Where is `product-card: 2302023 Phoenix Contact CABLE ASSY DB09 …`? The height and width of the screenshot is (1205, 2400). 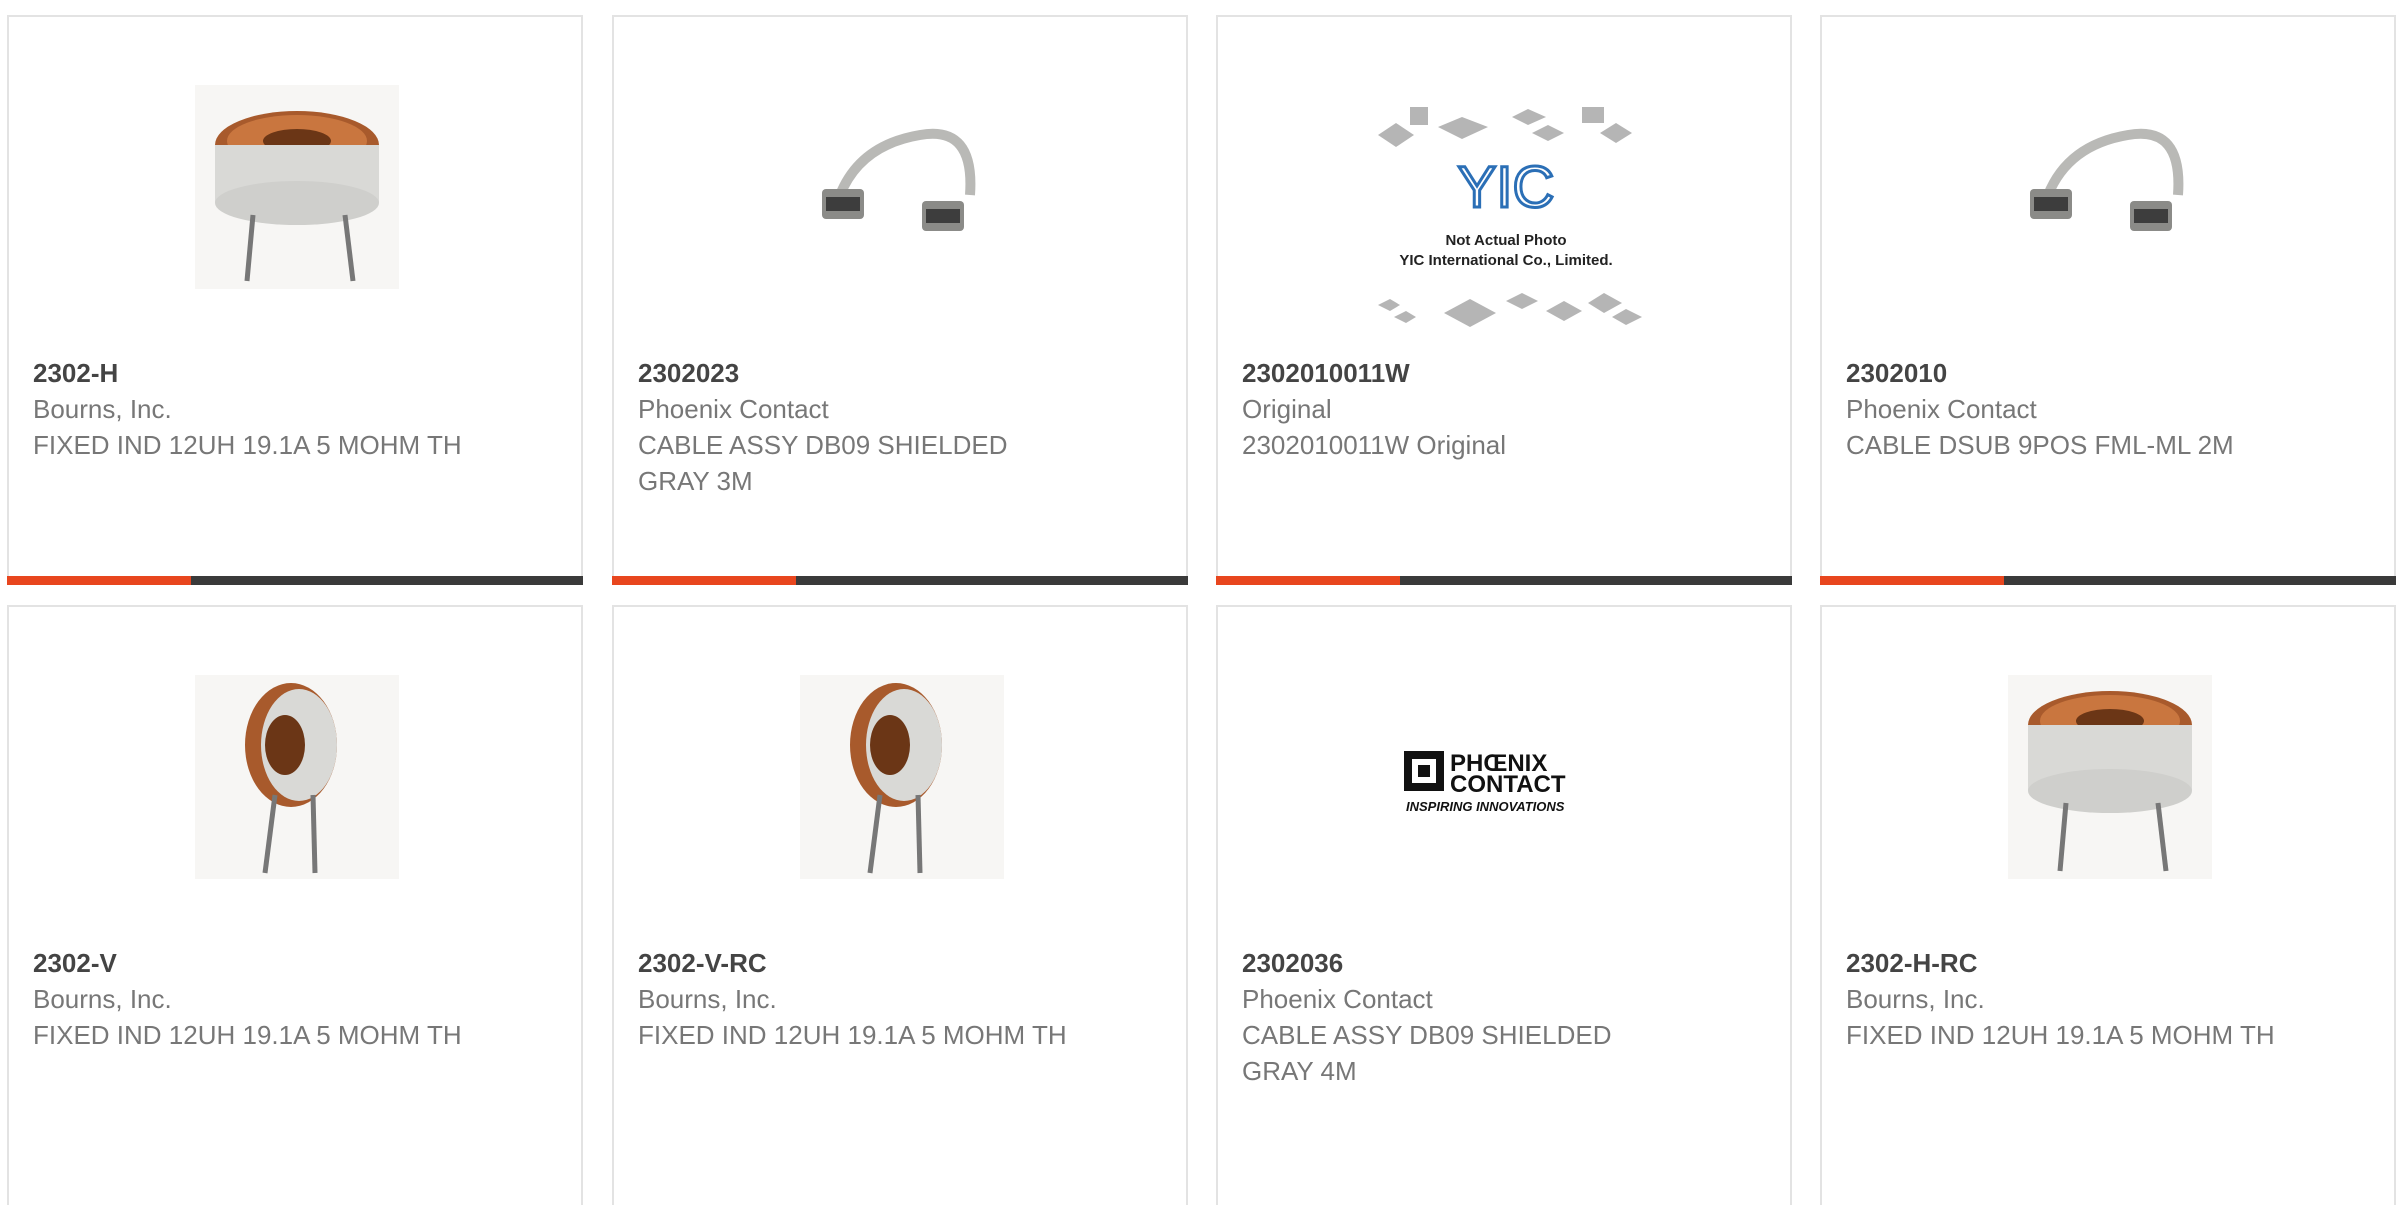
product-card: 2302023 Phoenix Contact CABLE ASSY DB09 … is located at coordinates (900, 300).